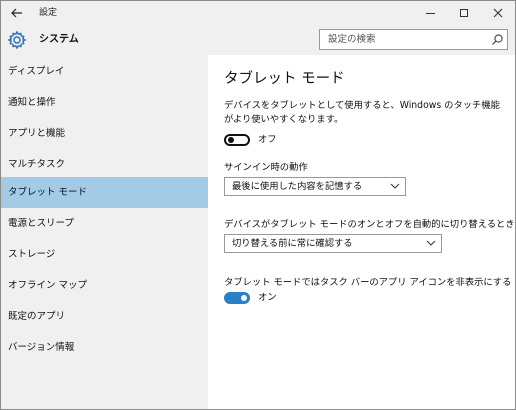 The height and width of the screenshot is (410, 516). I want to click on sidebar-item-power-sleep: 電源とスリープ, so click(104, 223).